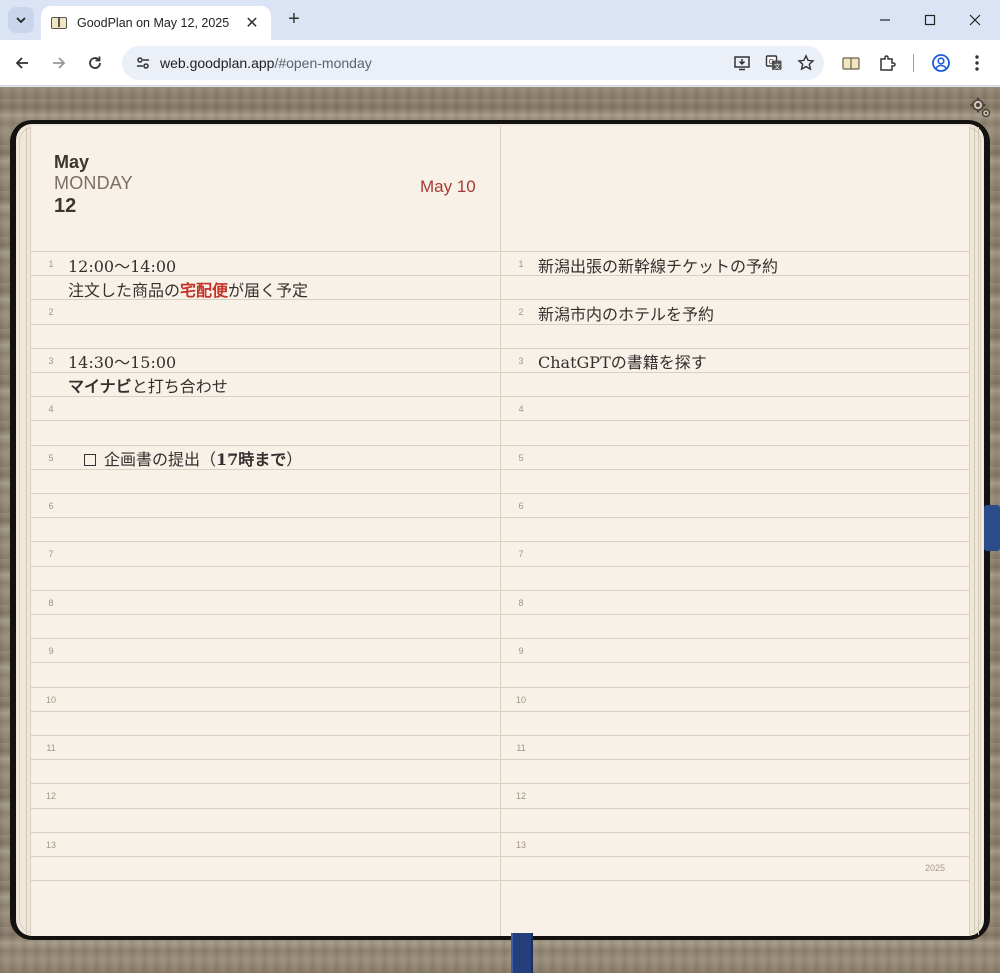 Image resolution: width=1000 pixels, height=973 pixels. I want to click on new-tab-button: +, so click(294, 19).